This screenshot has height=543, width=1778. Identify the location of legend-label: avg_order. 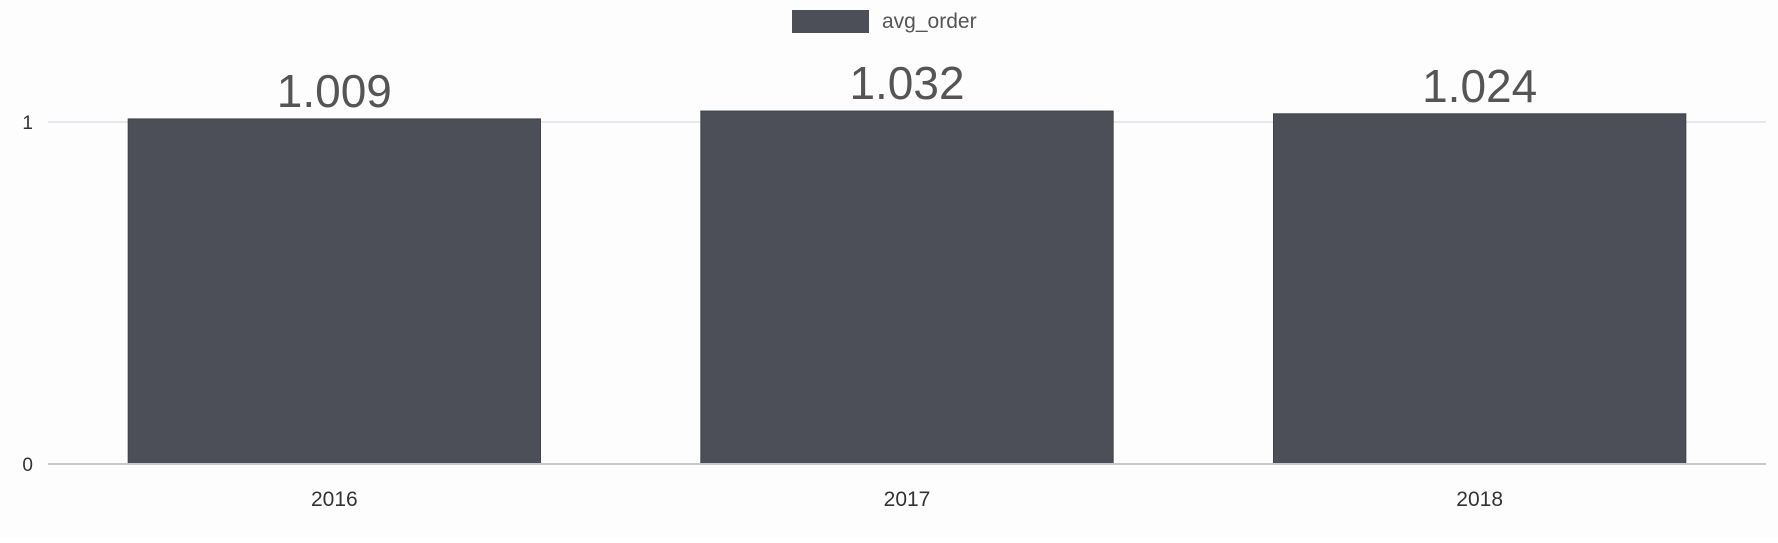
(929, 21).